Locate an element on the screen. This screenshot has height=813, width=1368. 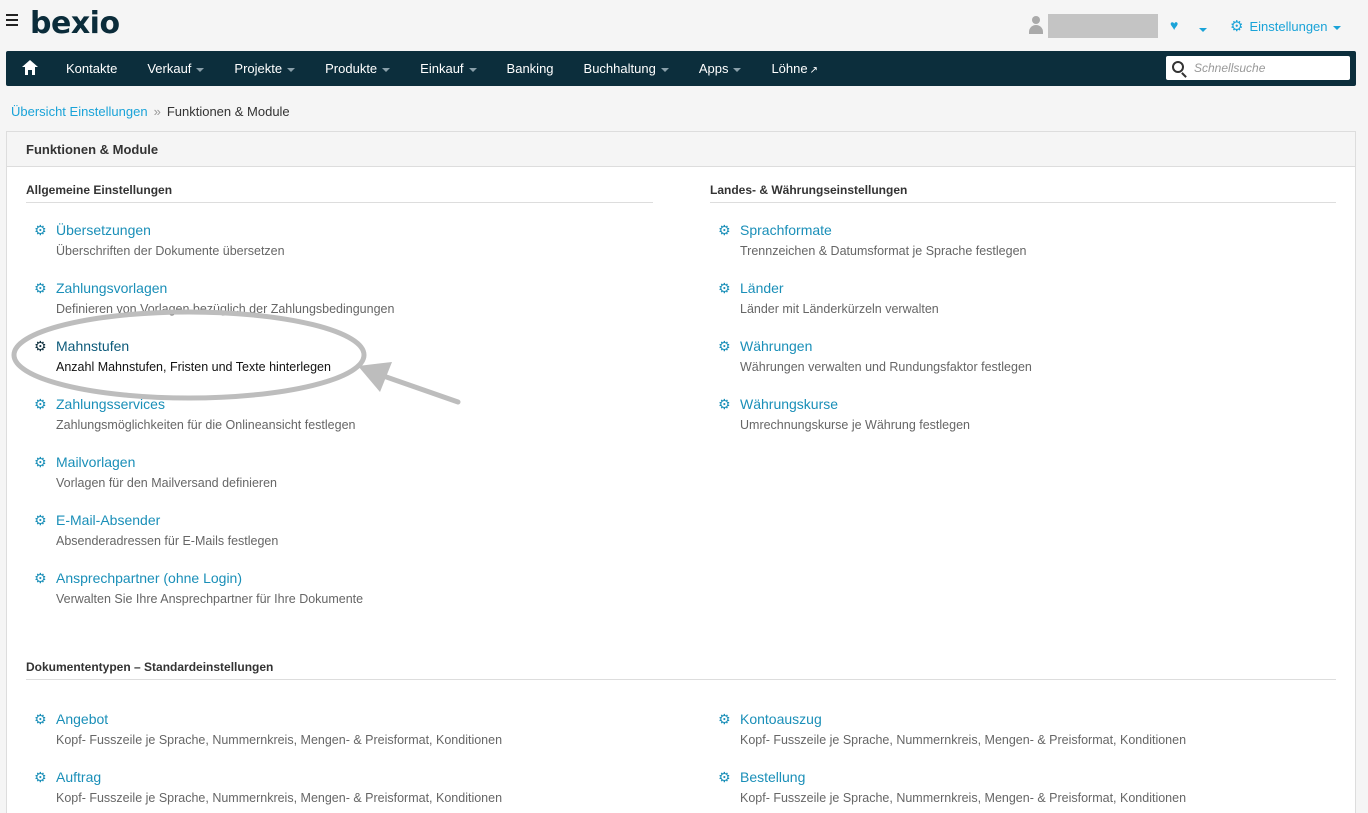
panel-title: Funktionen & Module is located at coordinates (681, 149).